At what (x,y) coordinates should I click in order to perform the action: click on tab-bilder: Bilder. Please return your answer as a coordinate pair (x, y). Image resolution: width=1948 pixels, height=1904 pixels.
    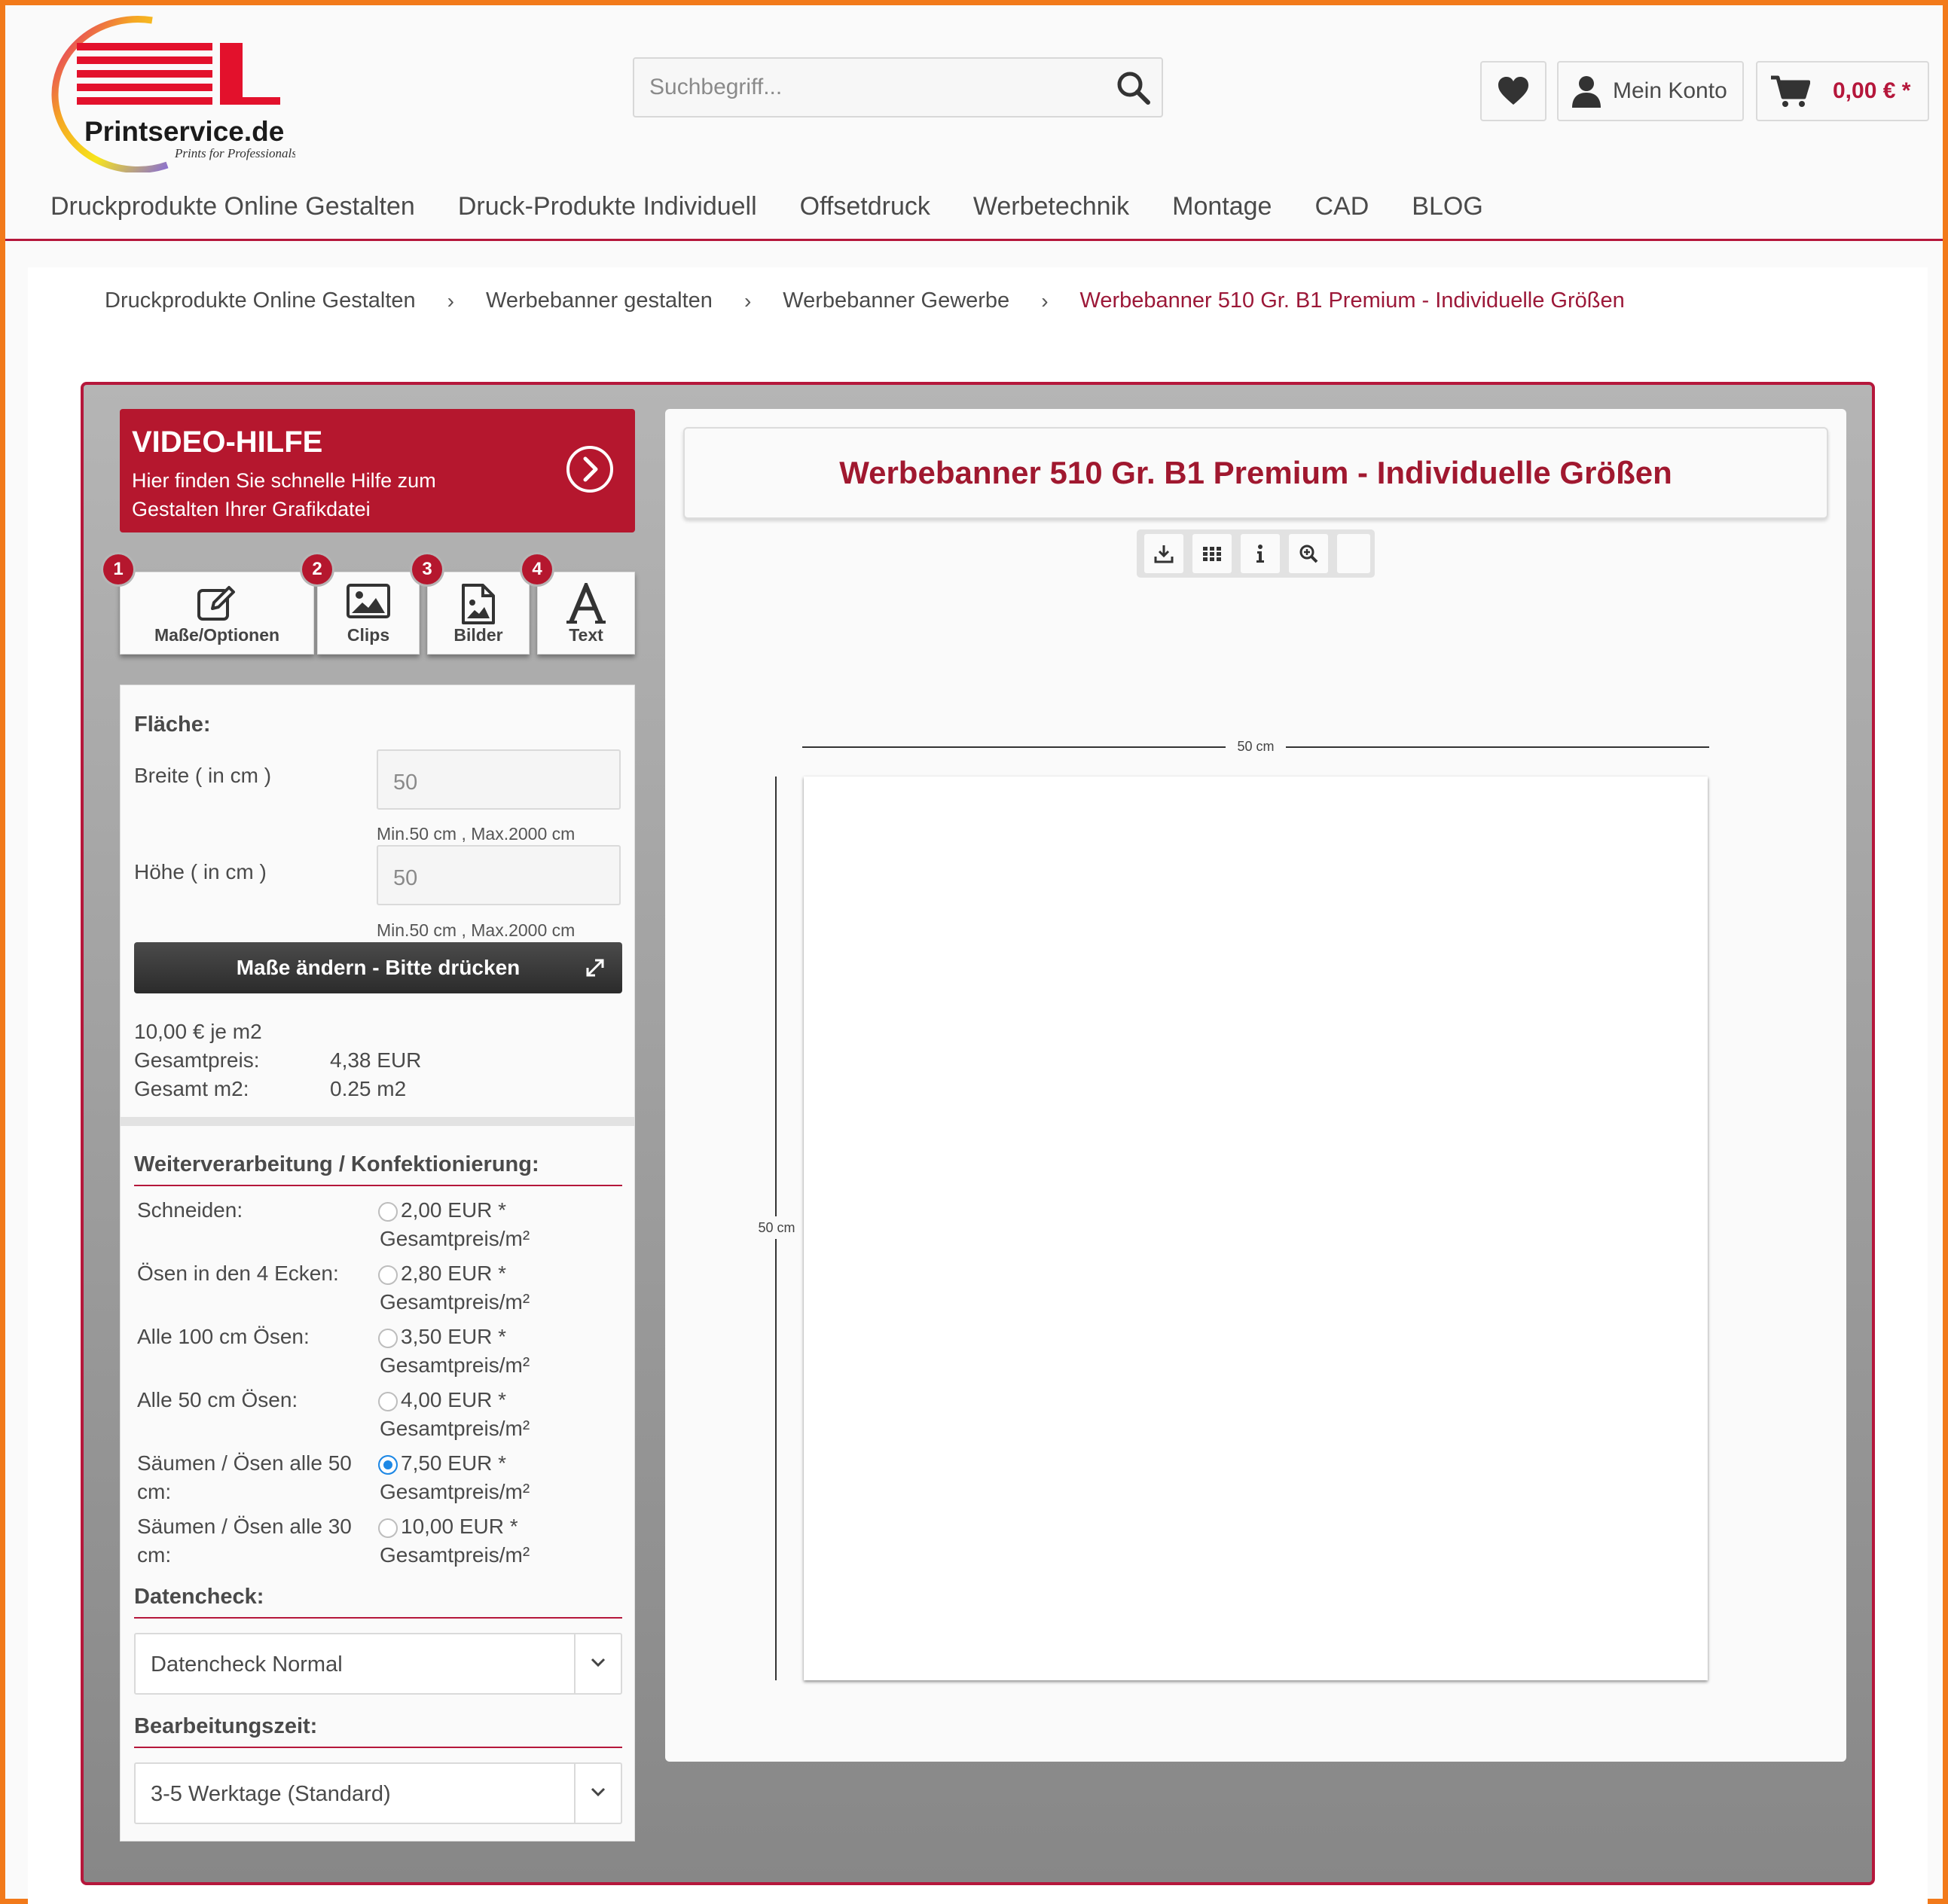
    Looking at the image, I should click on (479, 613).